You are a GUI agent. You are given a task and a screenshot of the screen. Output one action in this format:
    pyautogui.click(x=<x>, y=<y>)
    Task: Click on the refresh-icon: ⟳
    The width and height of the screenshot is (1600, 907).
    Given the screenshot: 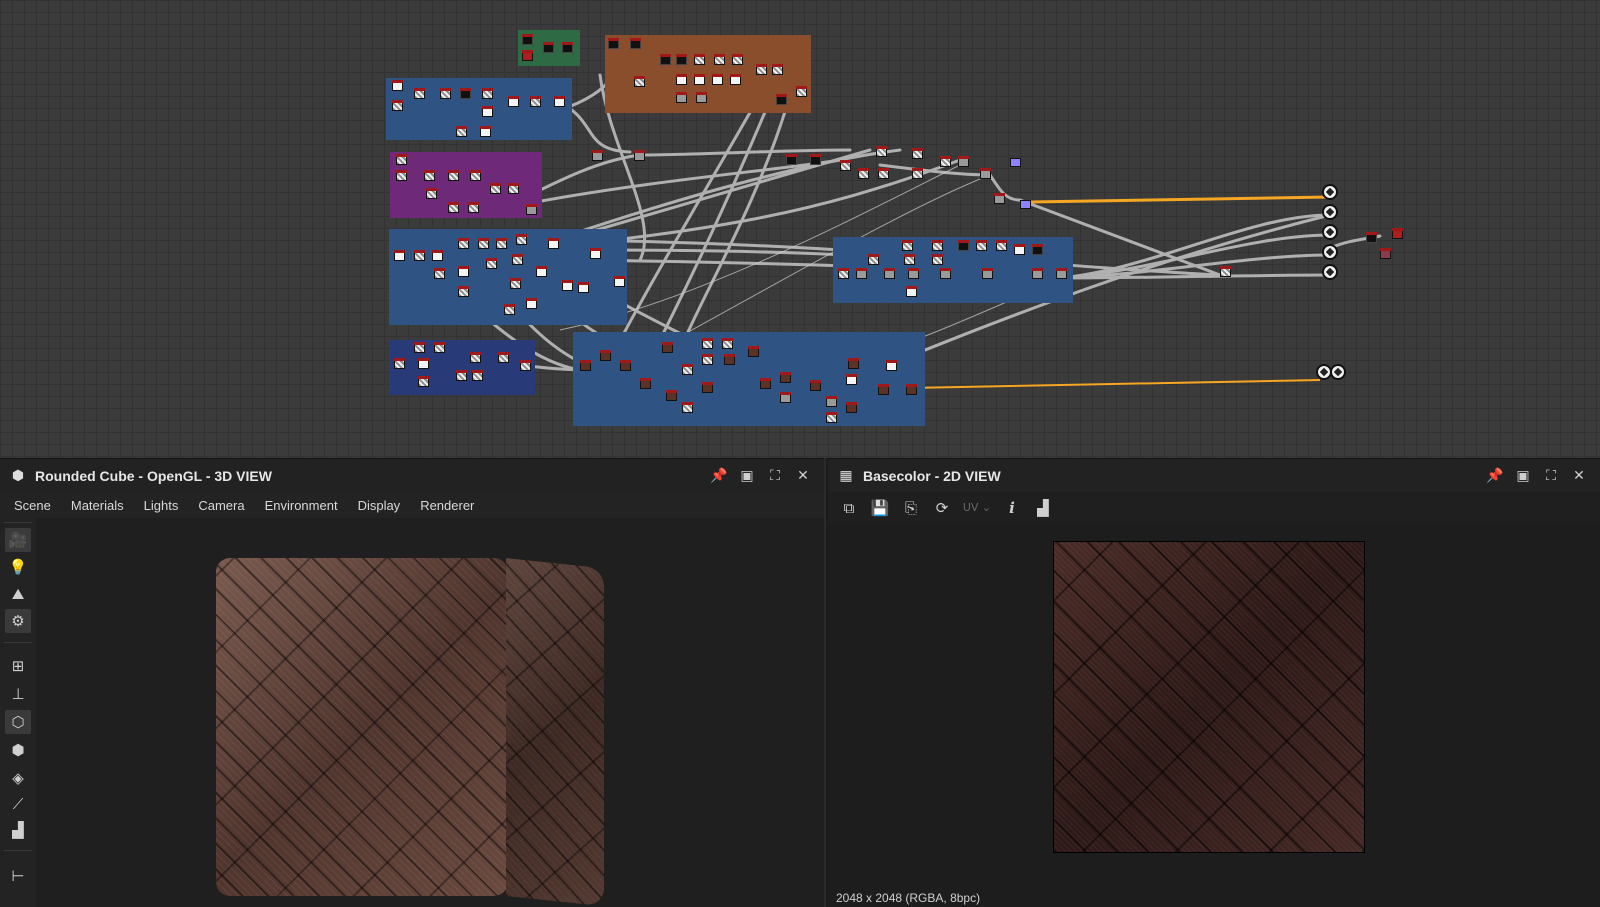 What is the action you would take?
    pyautogui.click(x=942, y=508)
    